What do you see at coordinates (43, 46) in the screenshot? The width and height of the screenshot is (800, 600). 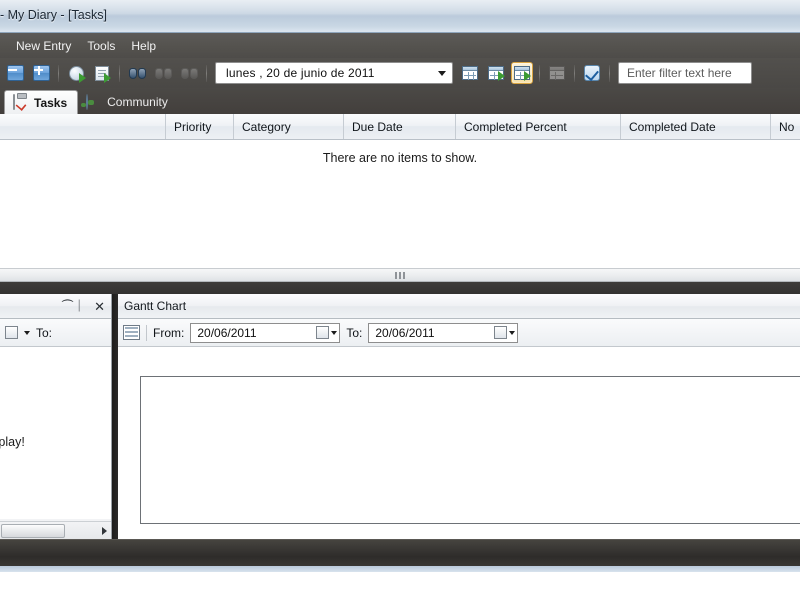 I see `menu-new-entry: New Entry` at bounding box center [43, 46].